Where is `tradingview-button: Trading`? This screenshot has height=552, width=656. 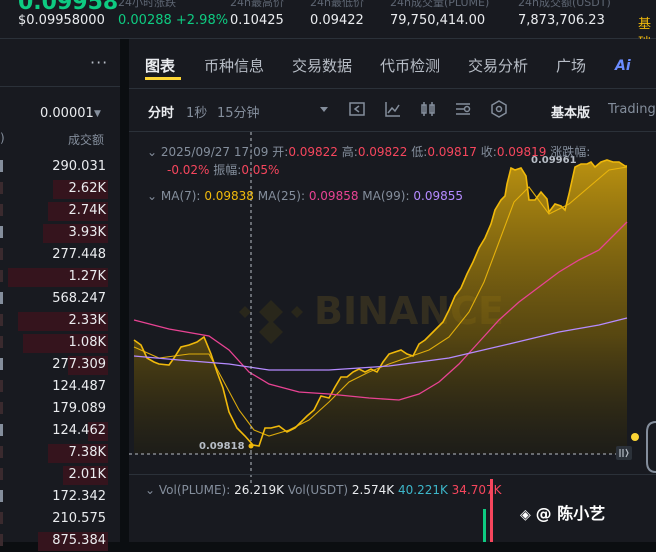
tradingview-button: Trading is located at coordinates (632, 109).